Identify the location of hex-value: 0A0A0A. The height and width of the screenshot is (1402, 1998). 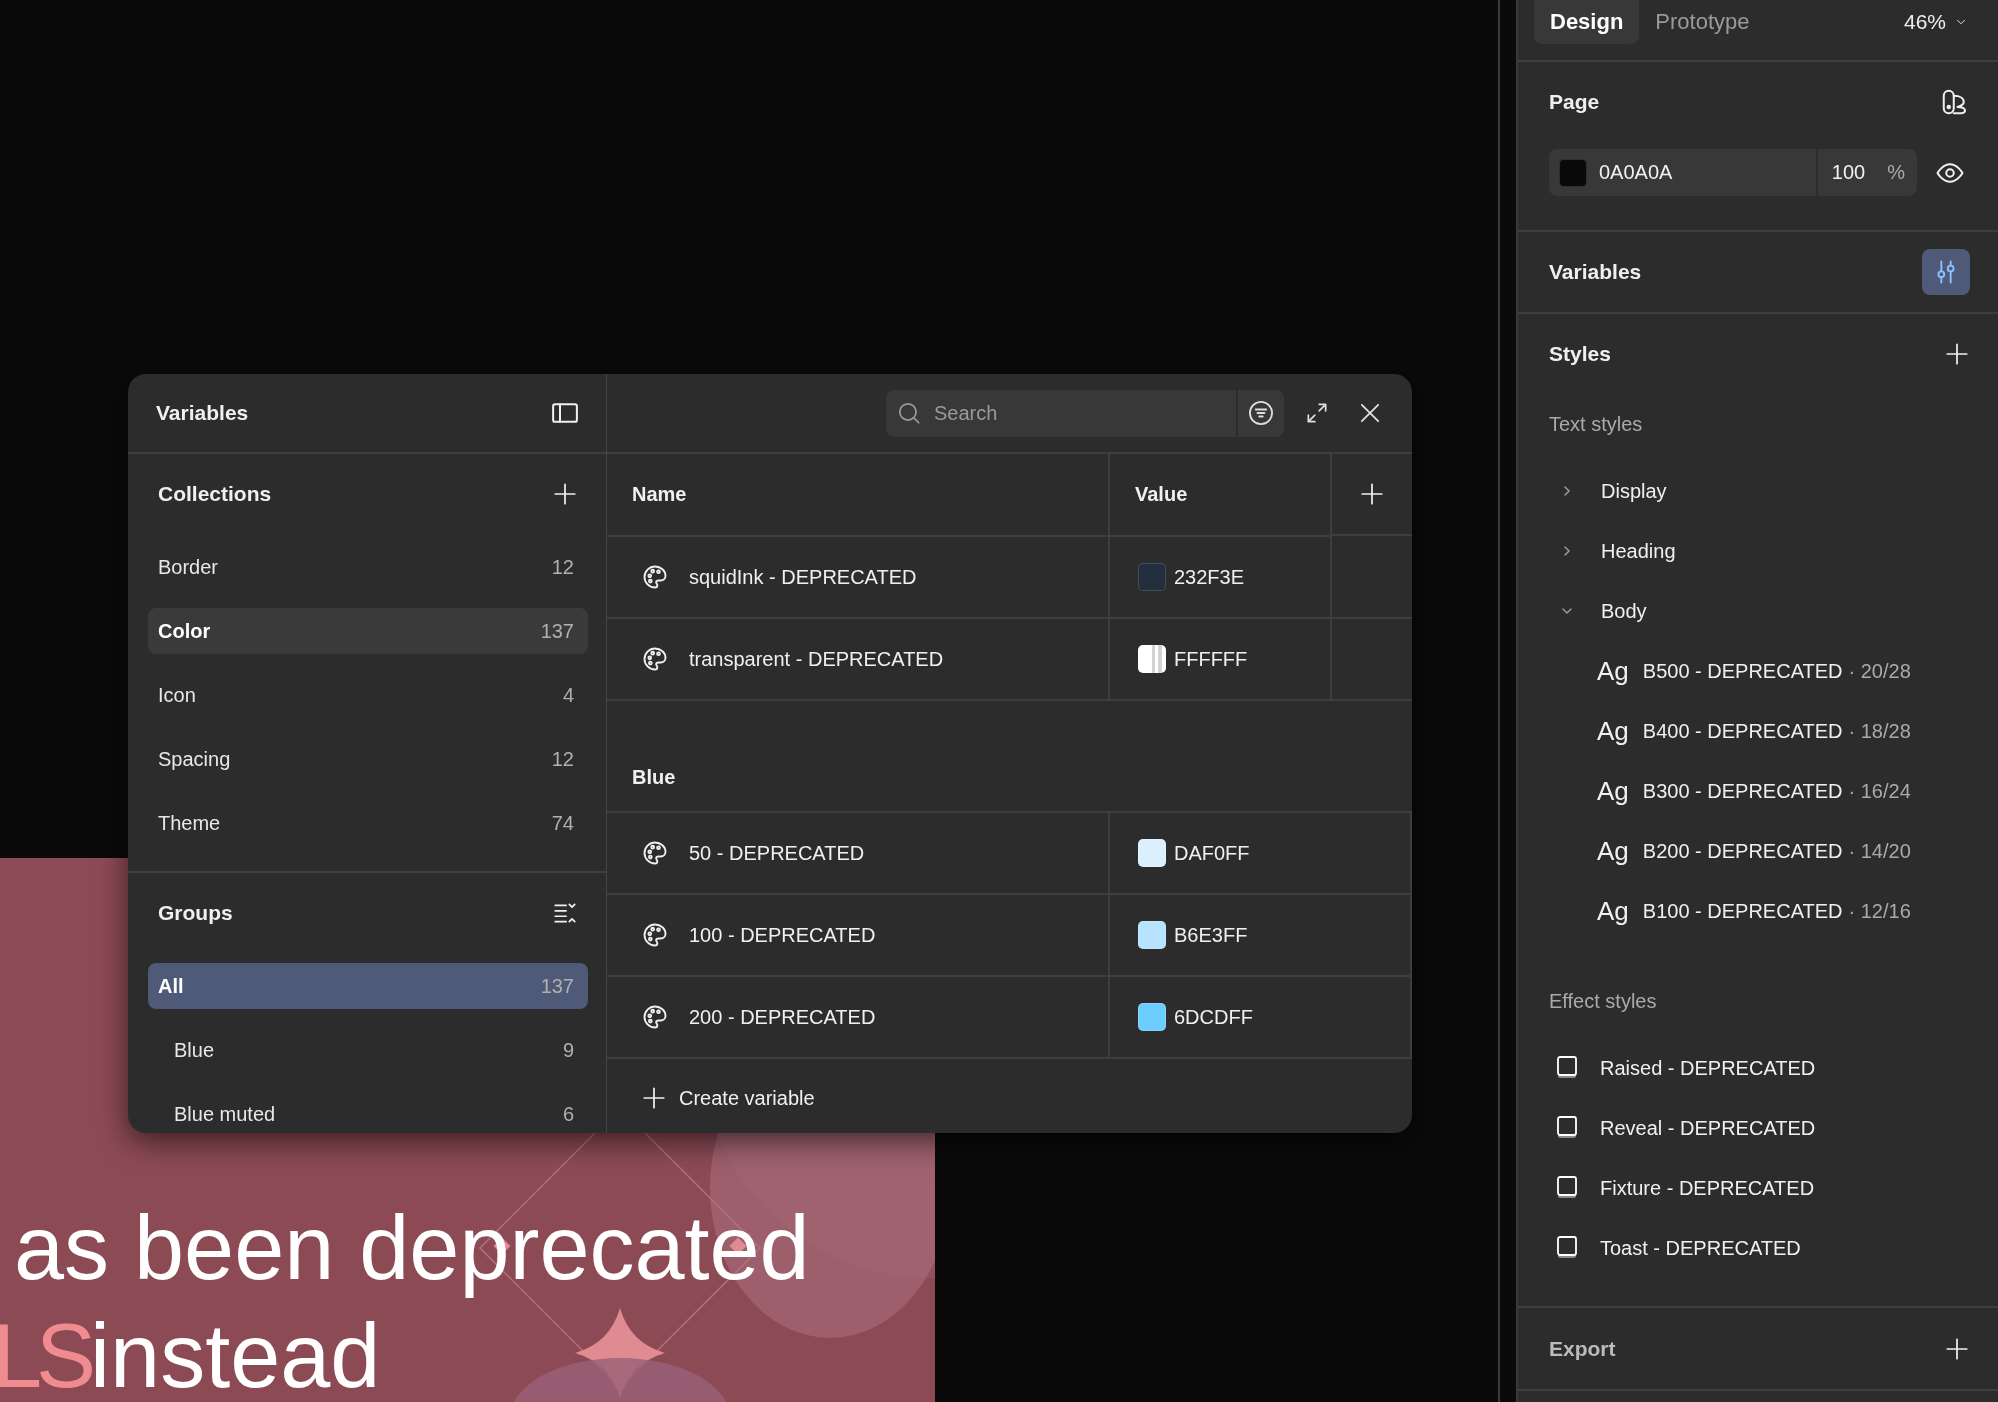
(1636, 172).